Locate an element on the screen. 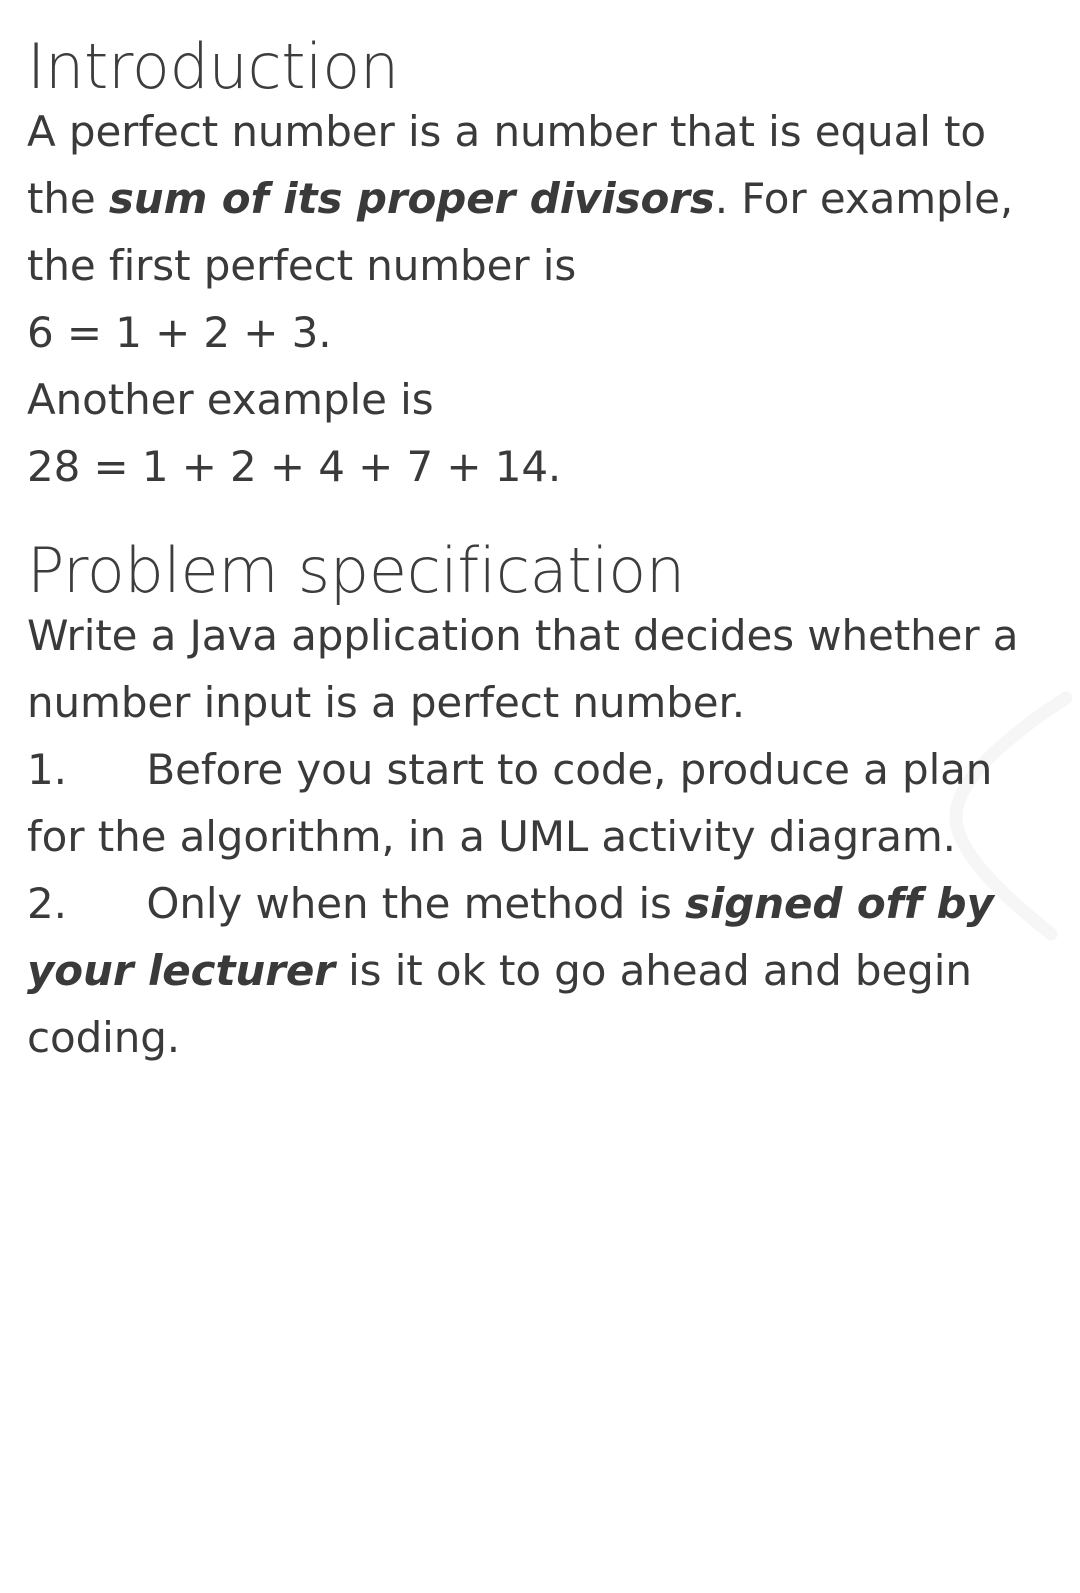  equation-six: 6 = 1 + 2 + 3. is located at coordinates (179, 332).